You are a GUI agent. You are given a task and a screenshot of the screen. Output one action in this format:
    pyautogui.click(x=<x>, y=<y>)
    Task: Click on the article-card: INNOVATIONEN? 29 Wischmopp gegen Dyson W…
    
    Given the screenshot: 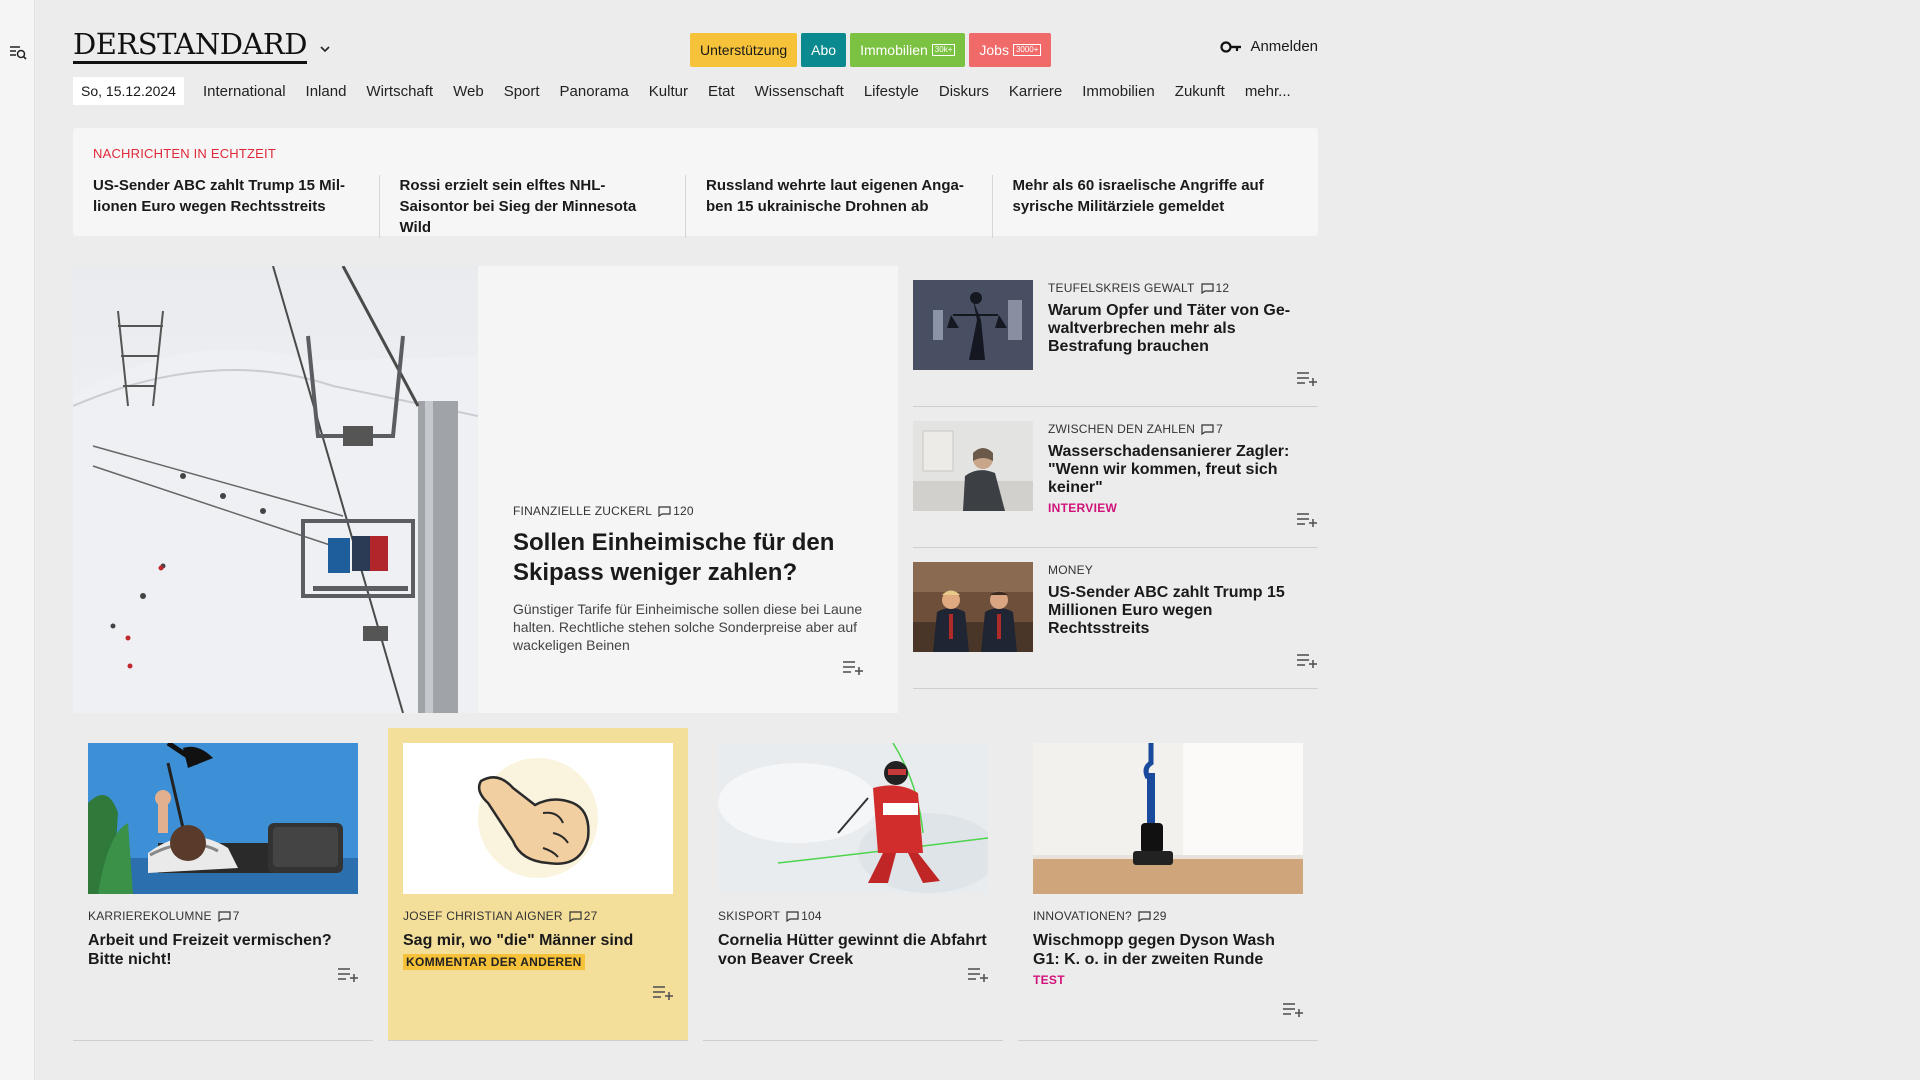 What is the action you would take?
    pyautogui.click(x=1168, y=884)
    